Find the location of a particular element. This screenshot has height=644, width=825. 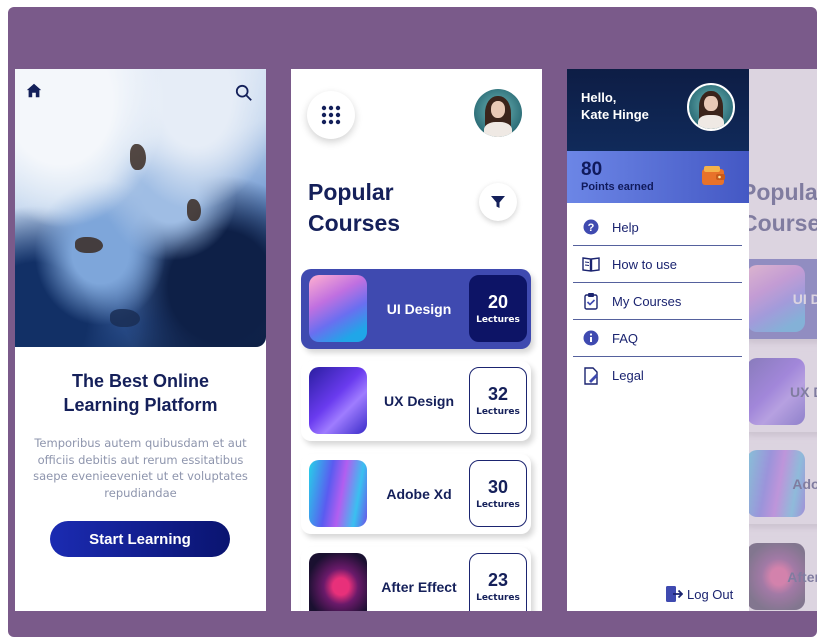

lecture-count: 20 Lectures is located at coordinates (498, 308).